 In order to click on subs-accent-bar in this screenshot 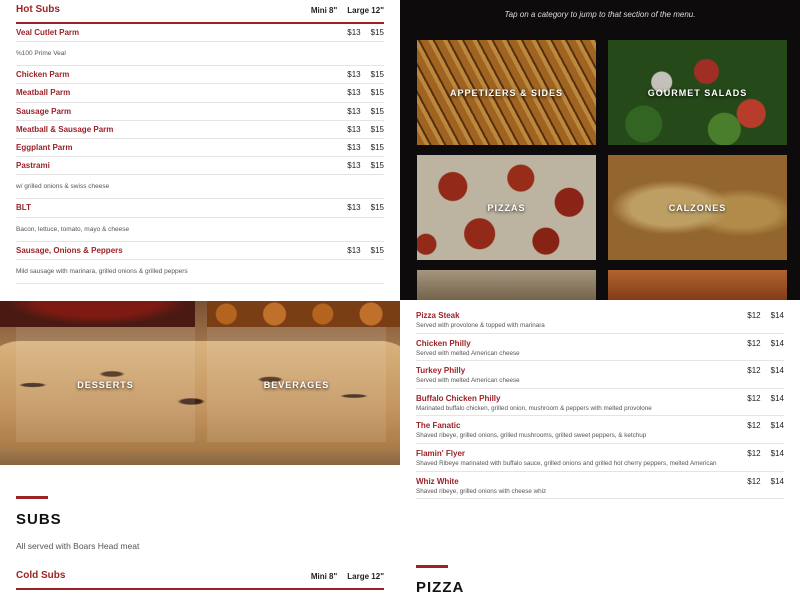, I will do `click(32, 497)`.